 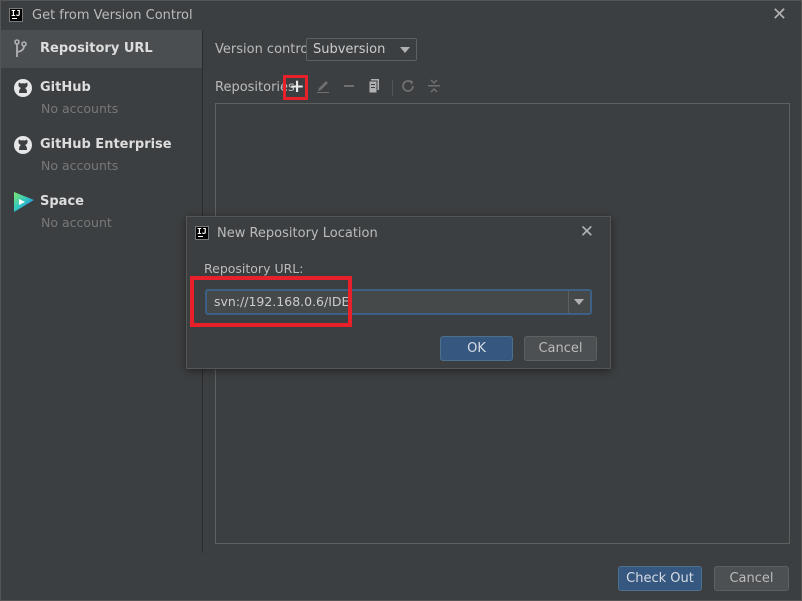 I want to click on dialog-cancel-button: Cancel, so click(x=560, y=348).